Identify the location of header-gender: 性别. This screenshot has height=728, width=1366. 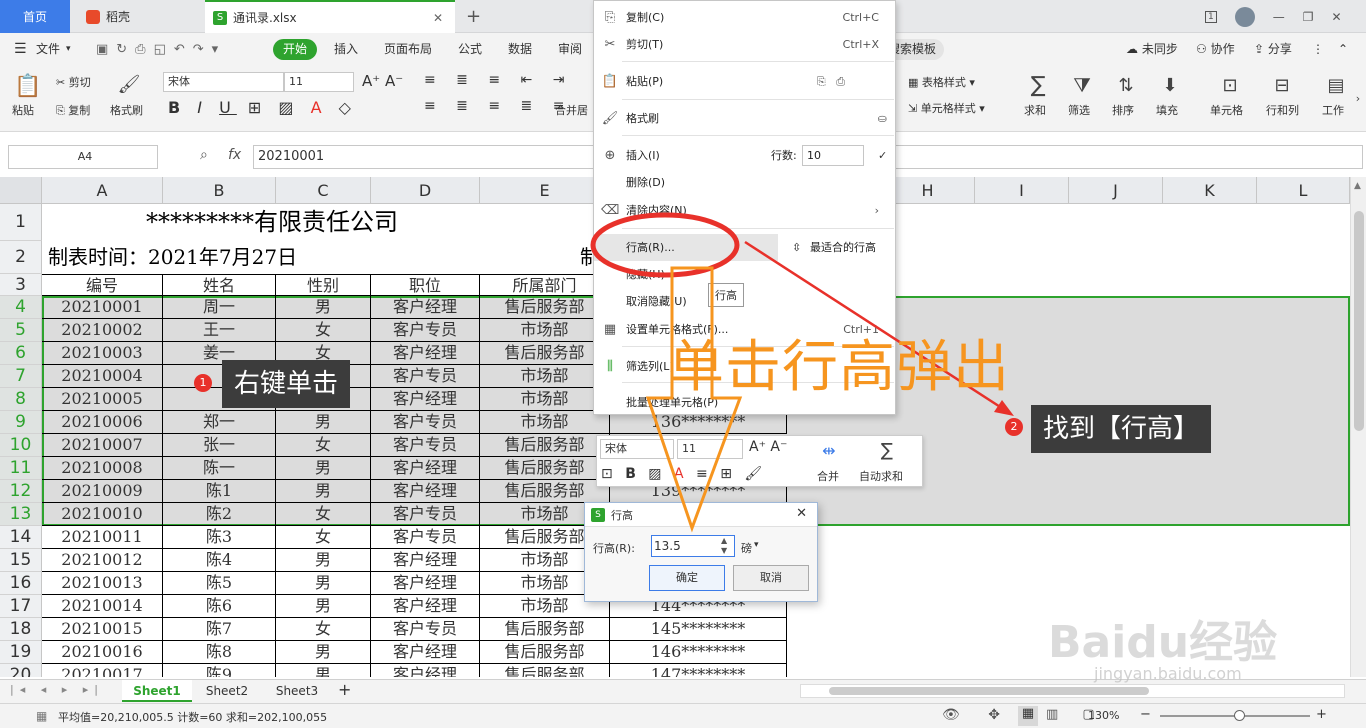
(323, 285).